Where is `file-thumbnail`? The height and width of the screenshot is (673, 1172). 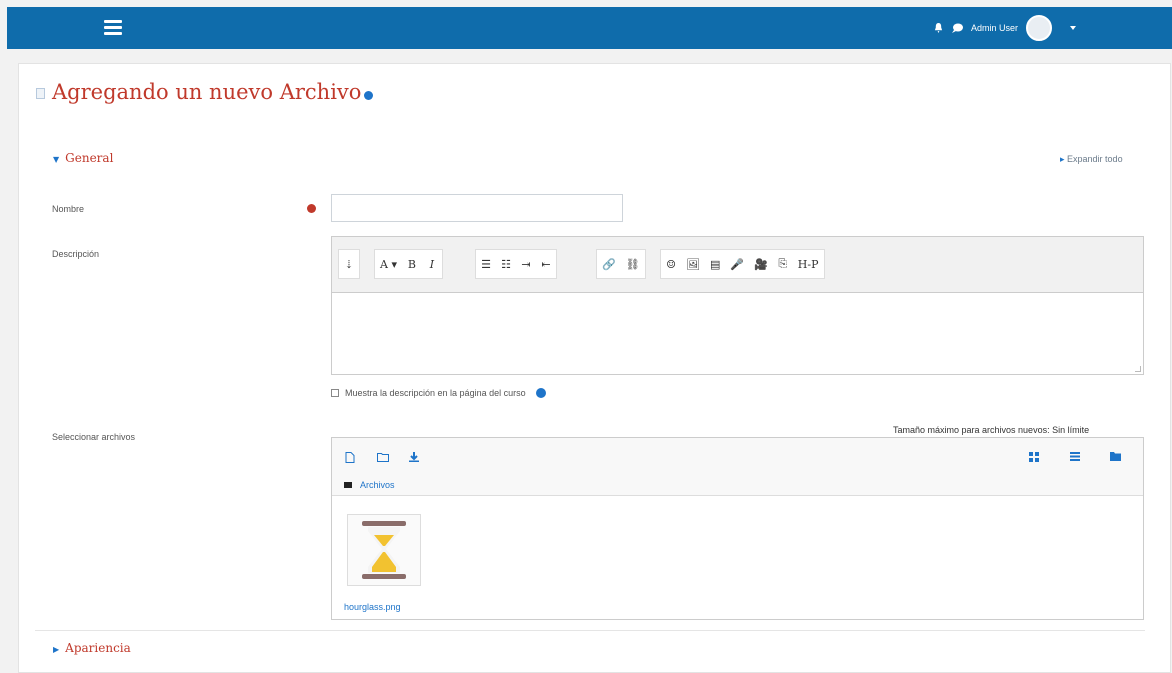
file-thumbnail is located at coordinates (384, 550).